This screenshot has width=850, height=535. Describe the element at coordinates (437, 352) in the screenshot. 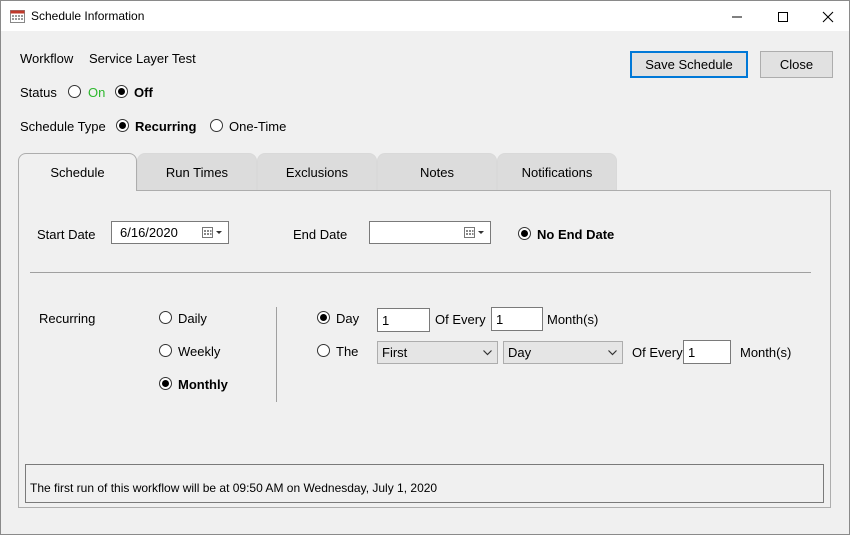

I see `ordinal-select: First` at that location.